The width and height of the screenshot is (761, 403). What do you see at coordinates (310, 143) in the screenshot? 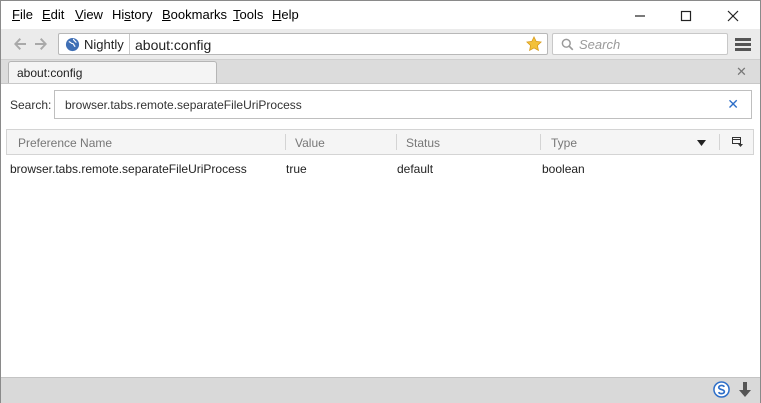
I see `column-header-value: Value` at bounding box center [310, 143].